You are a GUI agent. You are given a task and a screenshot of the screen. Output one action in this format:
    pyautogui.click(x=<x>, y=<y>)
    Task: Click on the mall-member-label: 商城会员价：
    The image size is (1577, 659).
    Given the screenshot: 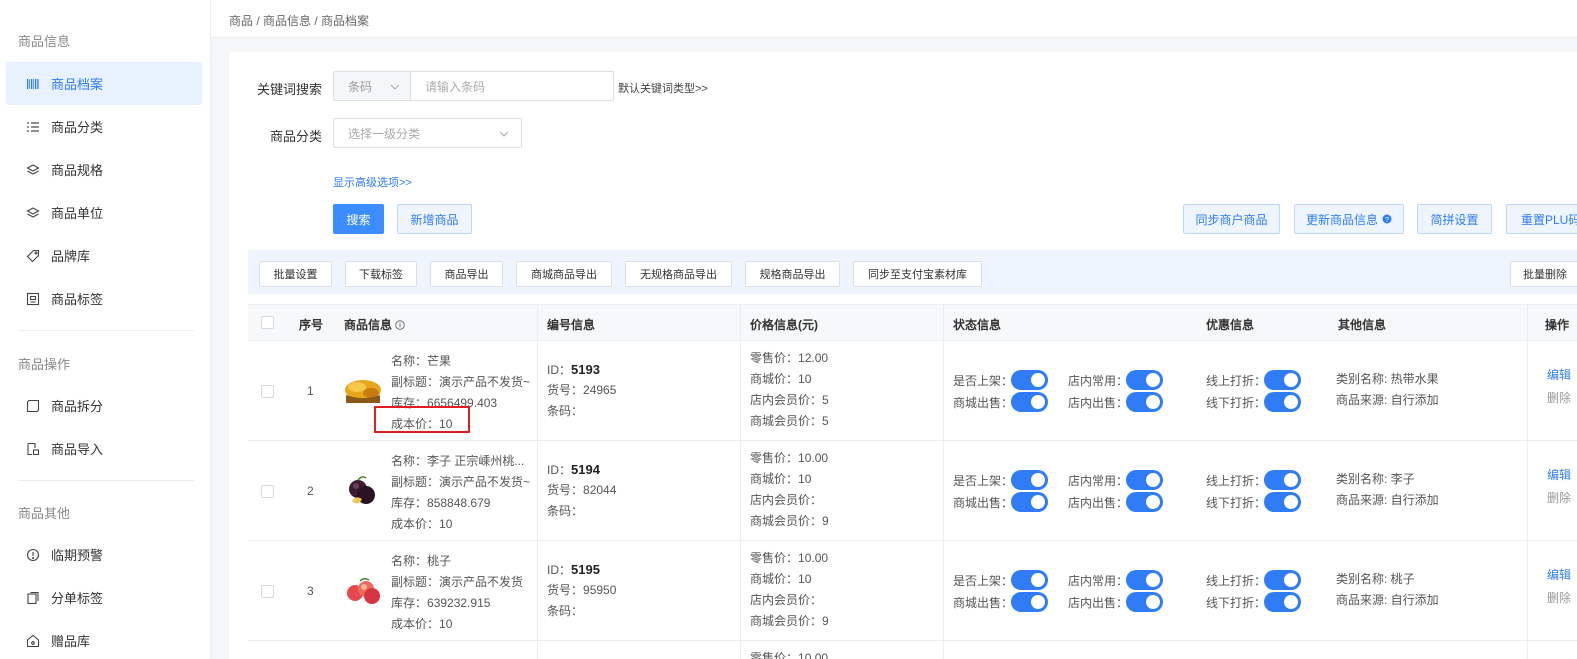 What is the action you would take?
    pyautogui.click(x=786, y=421)
    